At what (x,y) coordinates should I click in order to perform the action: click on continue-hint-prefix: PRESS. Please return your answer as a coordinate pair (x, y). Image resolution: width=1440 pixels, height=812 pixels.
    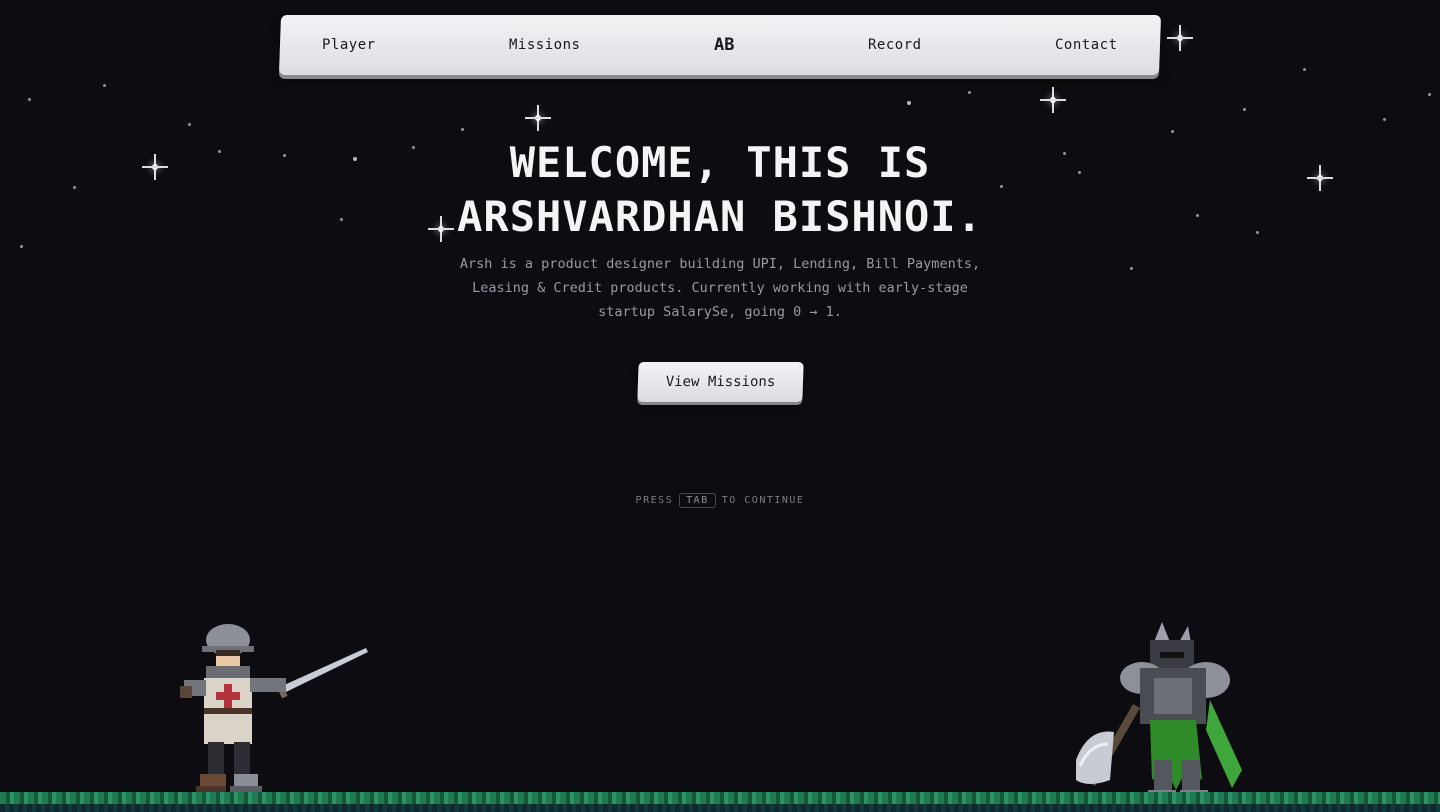
    Looking at the image, I should click on (654, 500).